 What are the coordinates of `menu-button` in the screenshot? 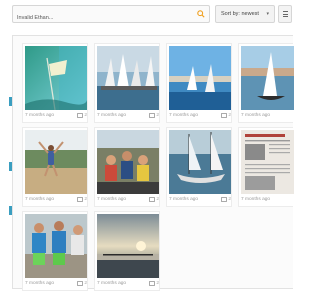 It's located at (285, 14).